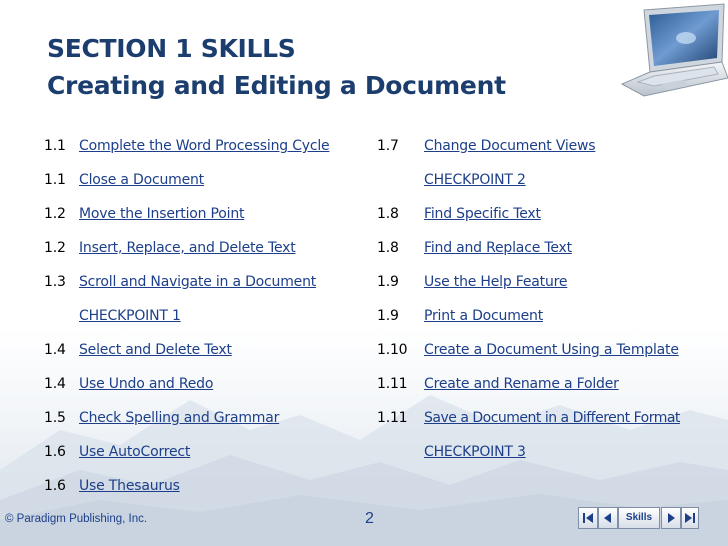  Describe the element at coordinates (204, 316) in the screenshot. I see `list-item: CHECKPOINT 1` at that location.